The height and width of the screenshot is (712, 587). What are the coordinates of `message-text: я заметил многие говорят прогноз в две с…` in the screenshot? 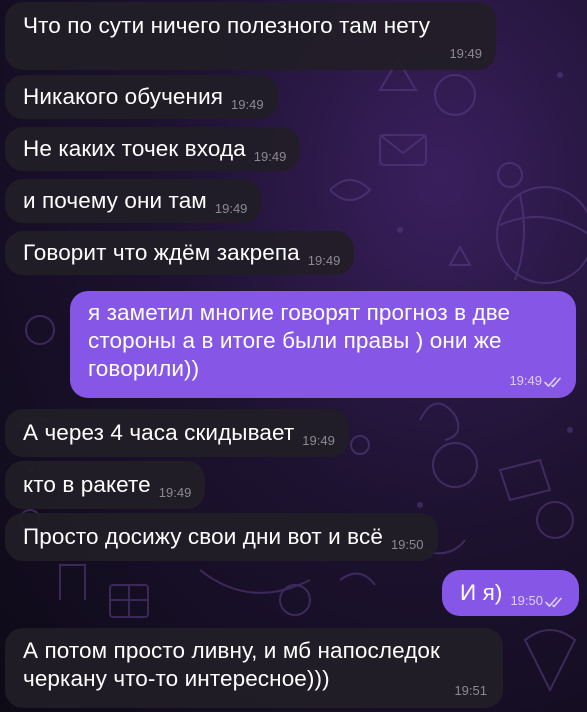 It's located at (299, 340).